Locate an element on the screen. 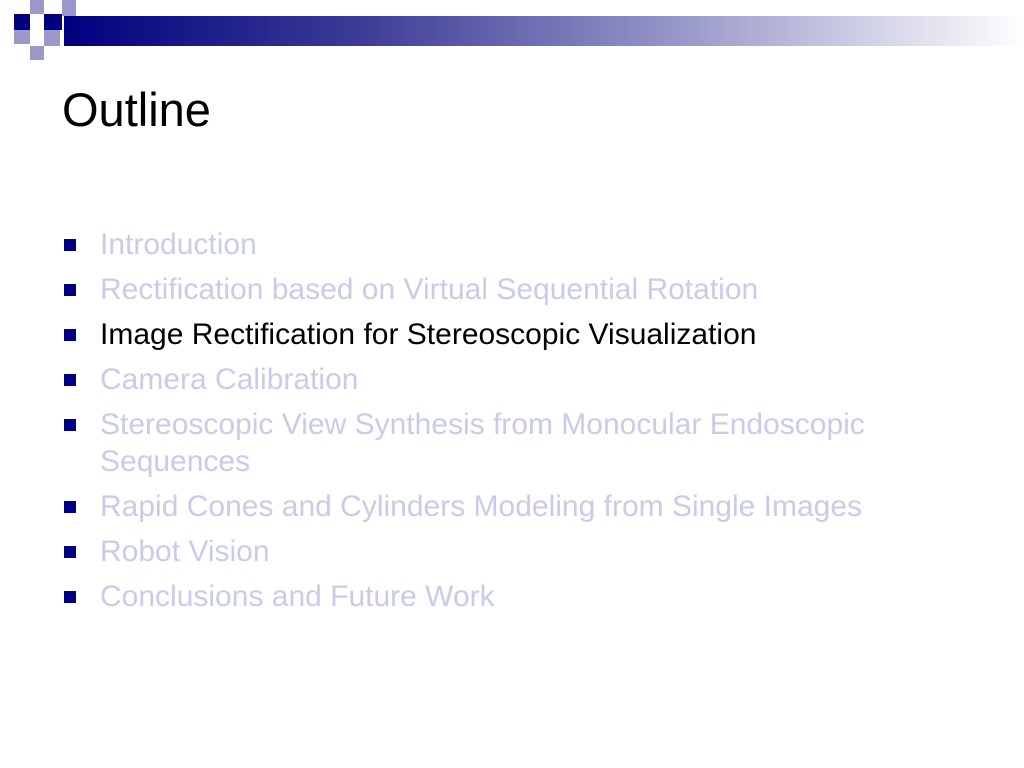 The image size is (1024, 768). outline-item: Introduction is located at coordinates (512, 244).